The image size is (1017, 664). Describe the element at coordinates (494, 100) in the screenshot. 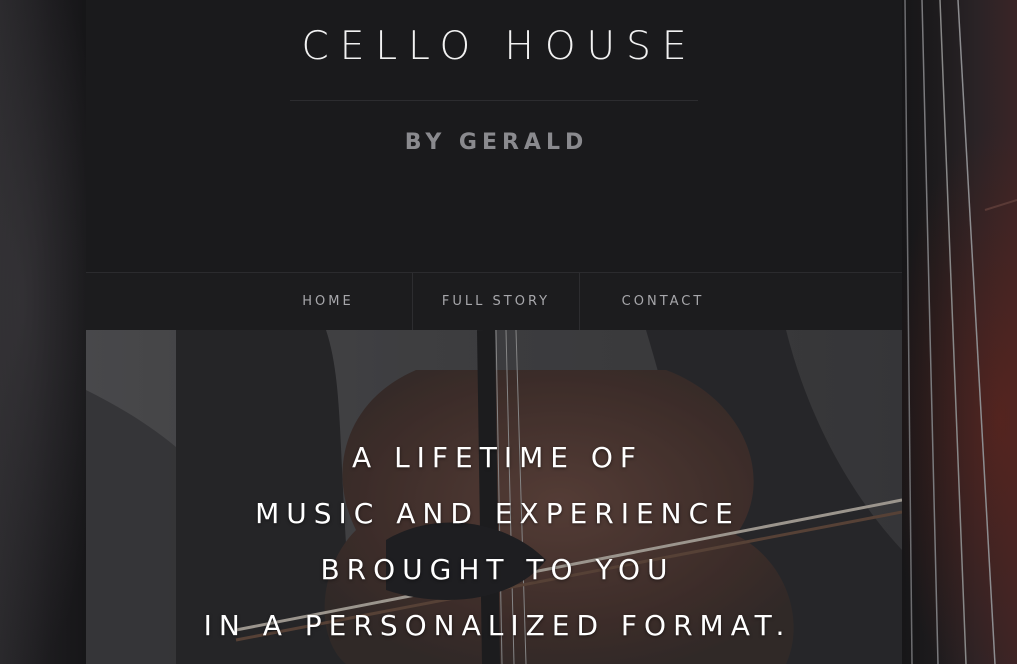

I see `title-divider` at that location.